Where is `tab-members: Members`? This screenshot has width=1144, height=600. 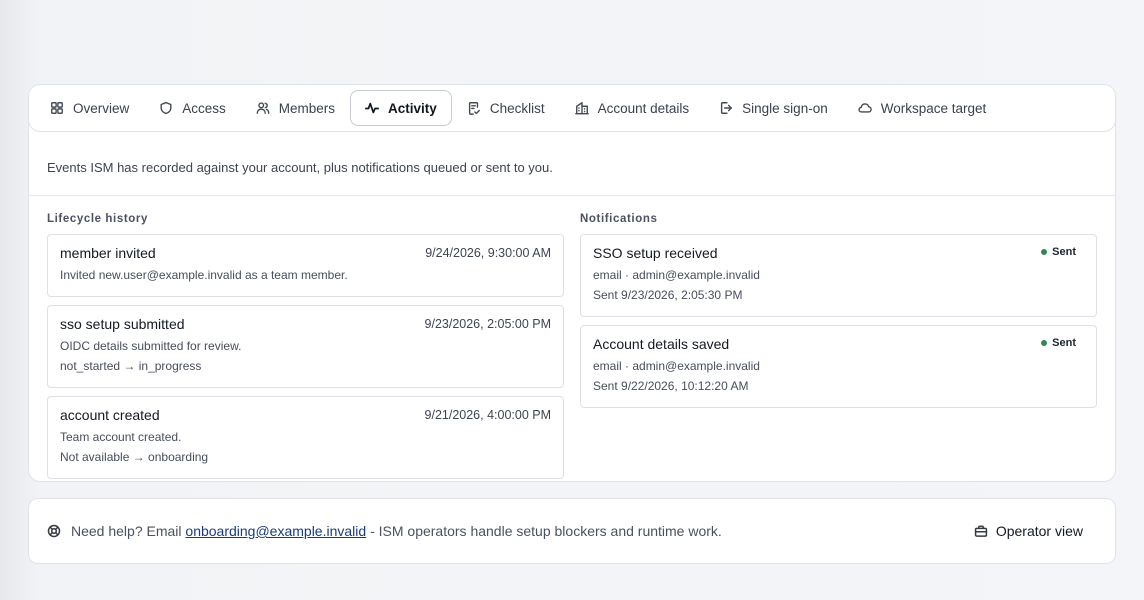 tab-members: Members is located at coordinates (295, 108).